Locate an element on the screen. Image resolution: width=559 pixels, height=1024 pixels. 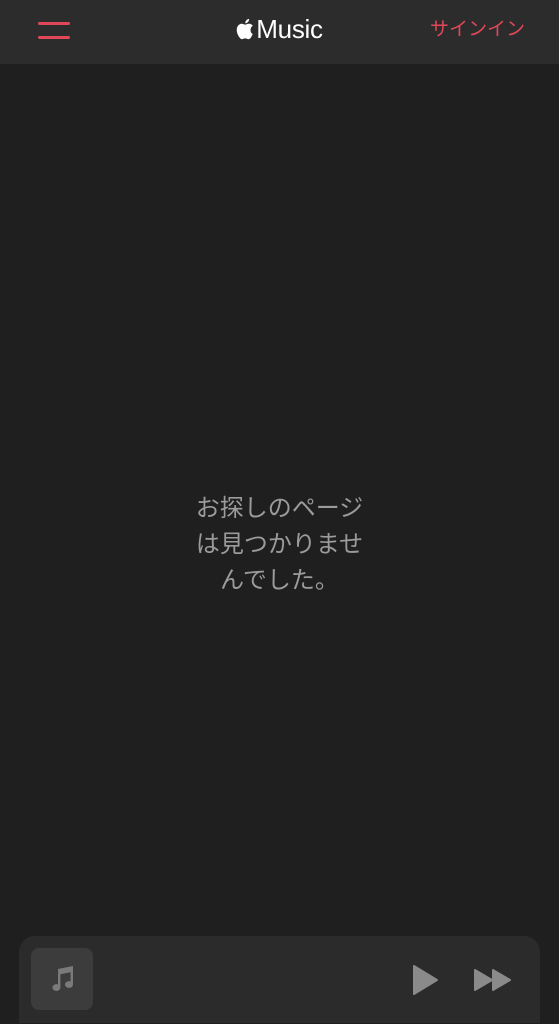
play-button is located at coordinates (425, 980).